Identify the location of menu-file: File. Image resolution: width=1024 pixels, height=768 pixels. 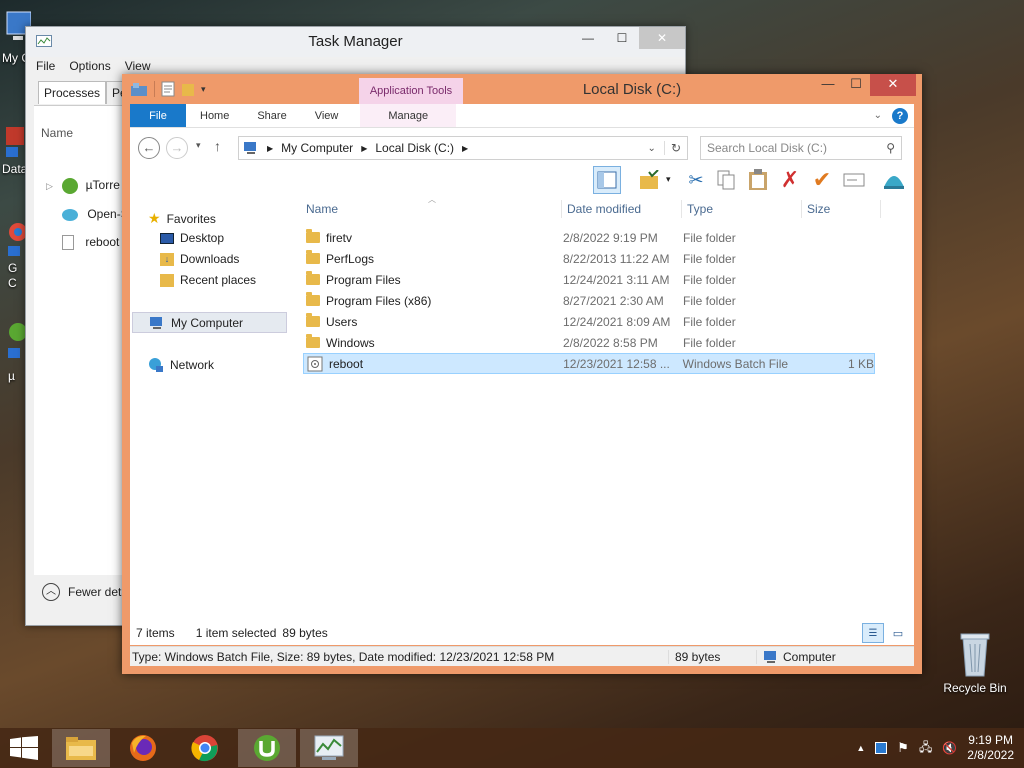
(45, 66).